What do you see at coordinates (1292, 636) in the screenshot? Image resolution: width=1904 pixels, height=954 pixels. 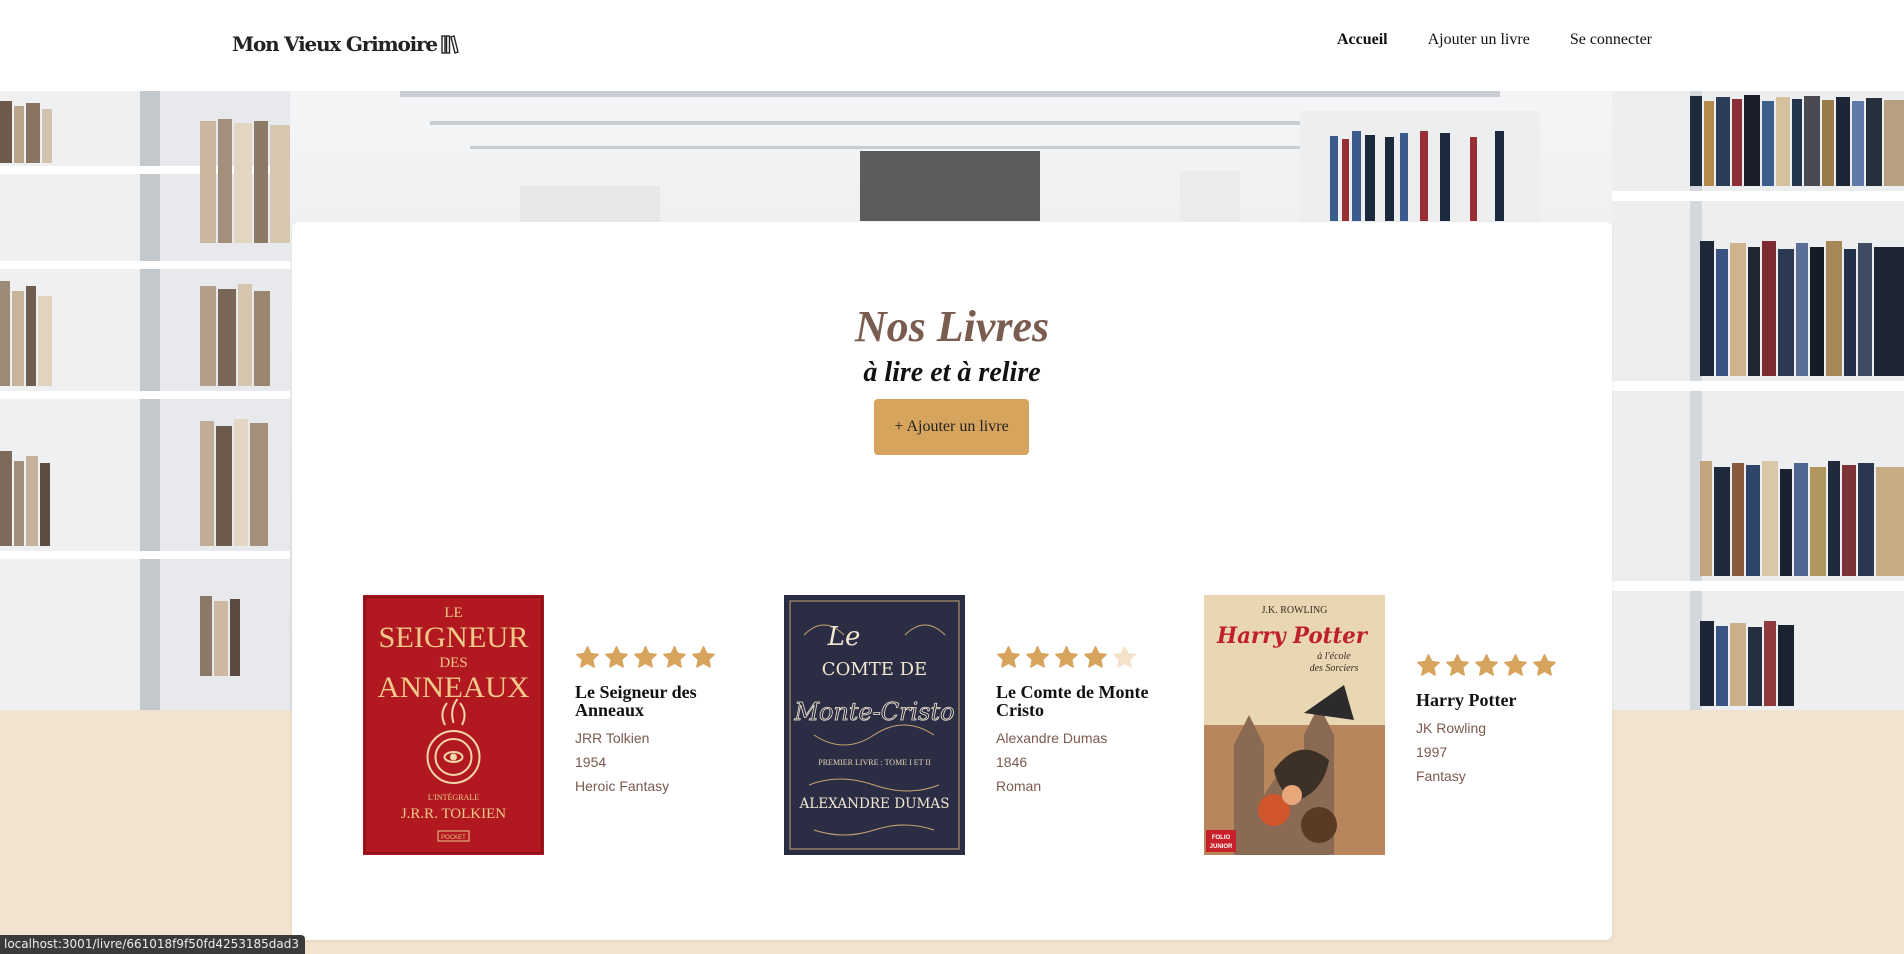 I see `cover-line1: Harry Potter` at bounding box center [1292, 636].